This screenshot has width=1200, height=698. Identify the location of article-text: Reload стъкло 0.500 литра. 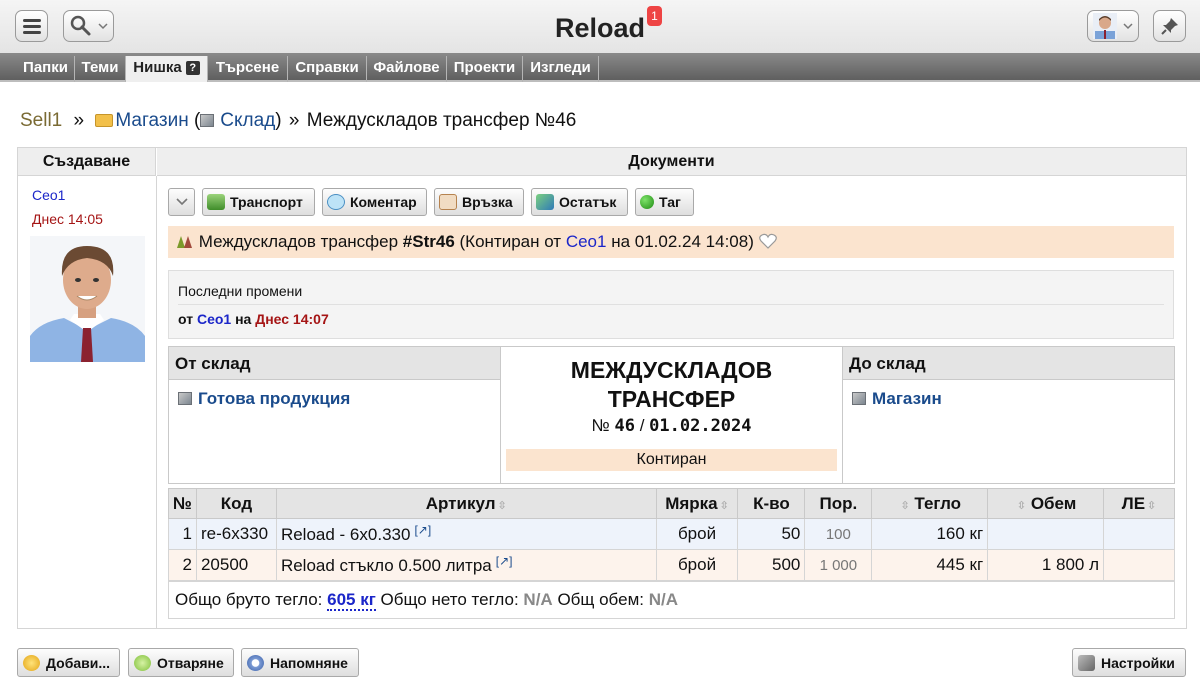
(386, 565).